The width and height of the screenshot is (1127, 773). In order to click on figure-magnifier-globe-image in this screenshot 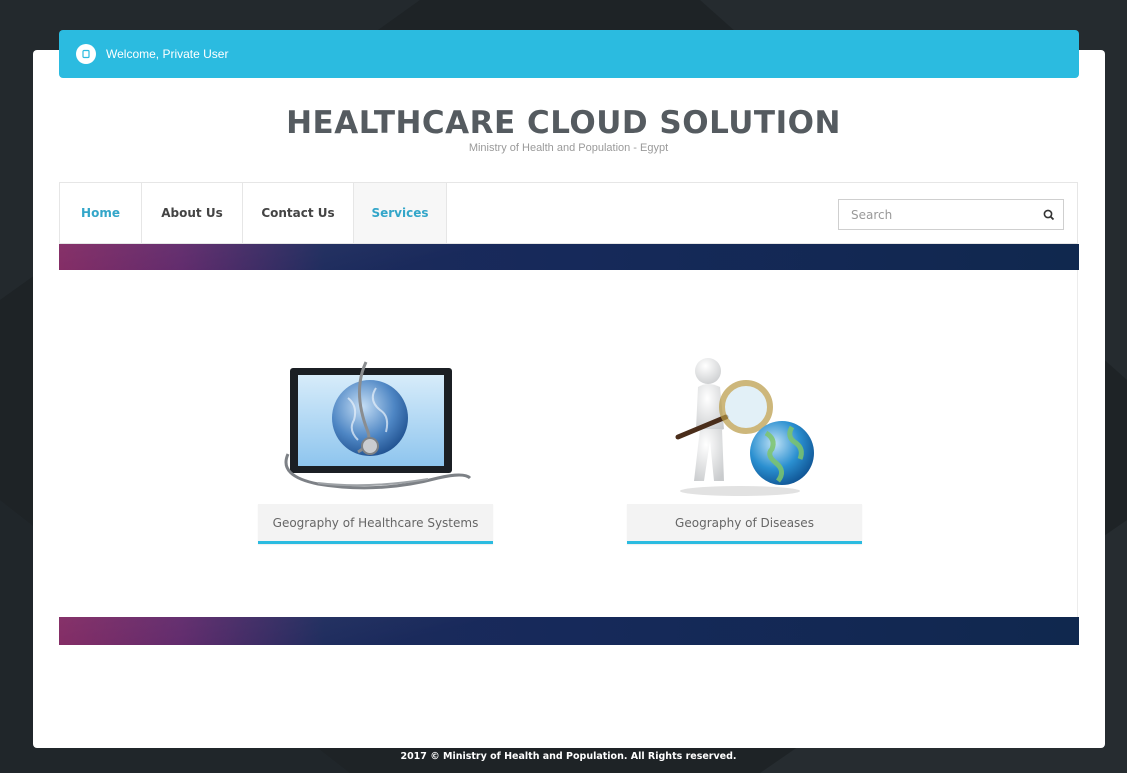, I will do `click(745, 426)`.